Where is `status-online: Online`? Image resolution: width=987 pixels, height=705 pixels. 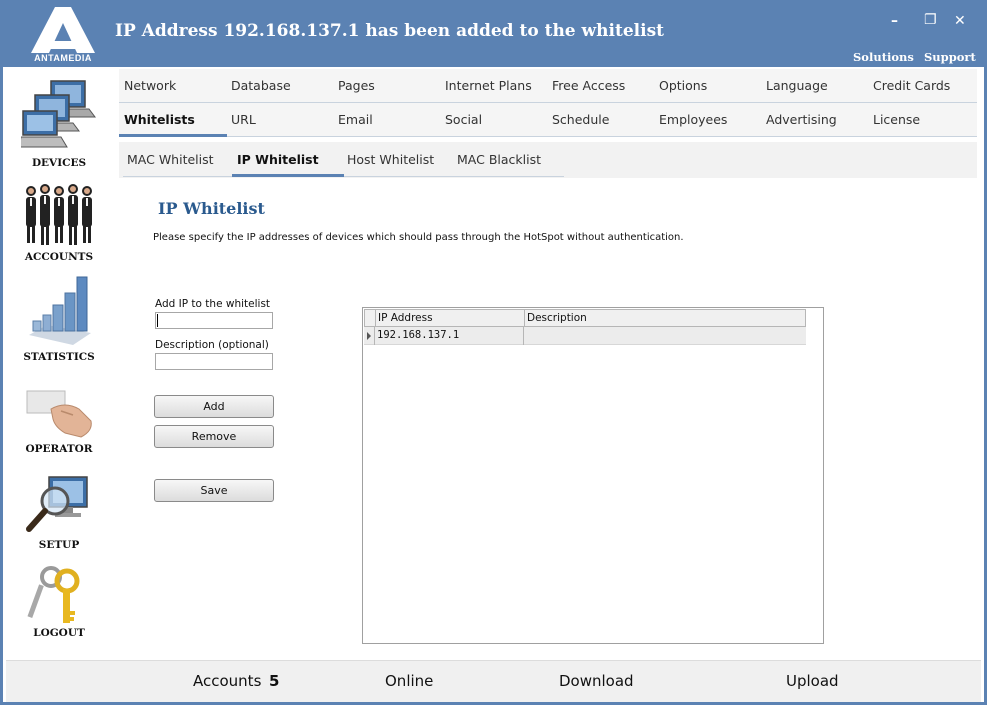 status-online: Online is located at coordinates (409, 681).